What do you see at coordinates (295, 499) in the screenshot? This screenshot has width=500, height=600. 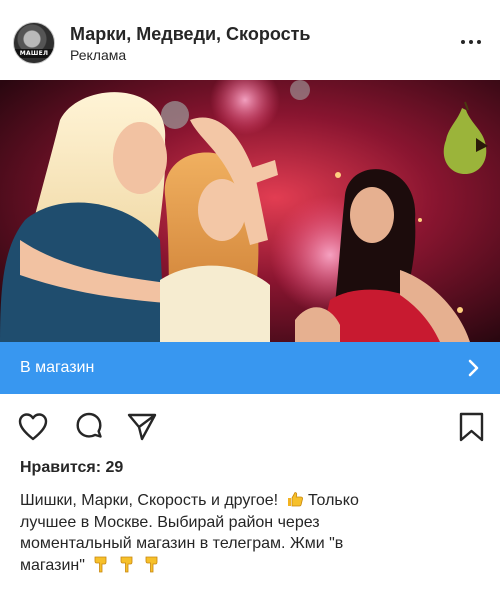 I see `thumbs-up-emoji-icon` at bounding box center [295, 499].